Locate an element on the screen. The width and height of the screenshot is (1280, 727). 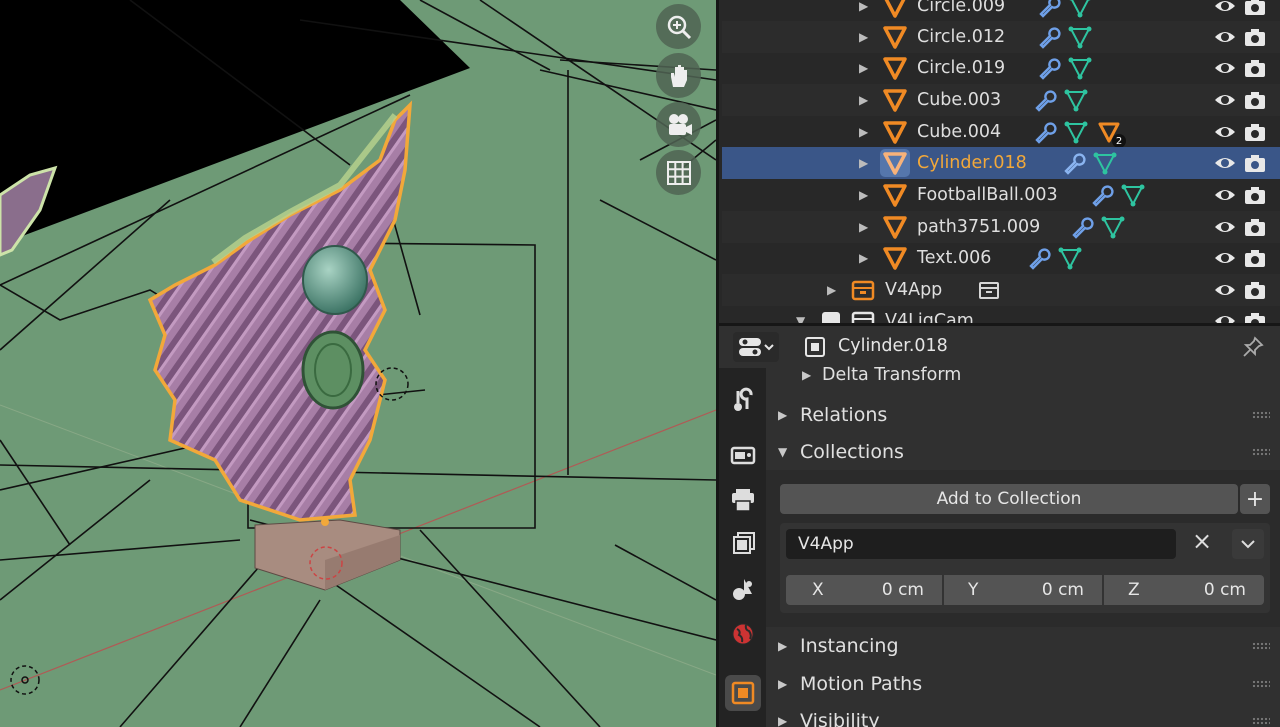
subpanel-delta-transform: ▶ Delta Transform is located at coordinates (1023, 375).